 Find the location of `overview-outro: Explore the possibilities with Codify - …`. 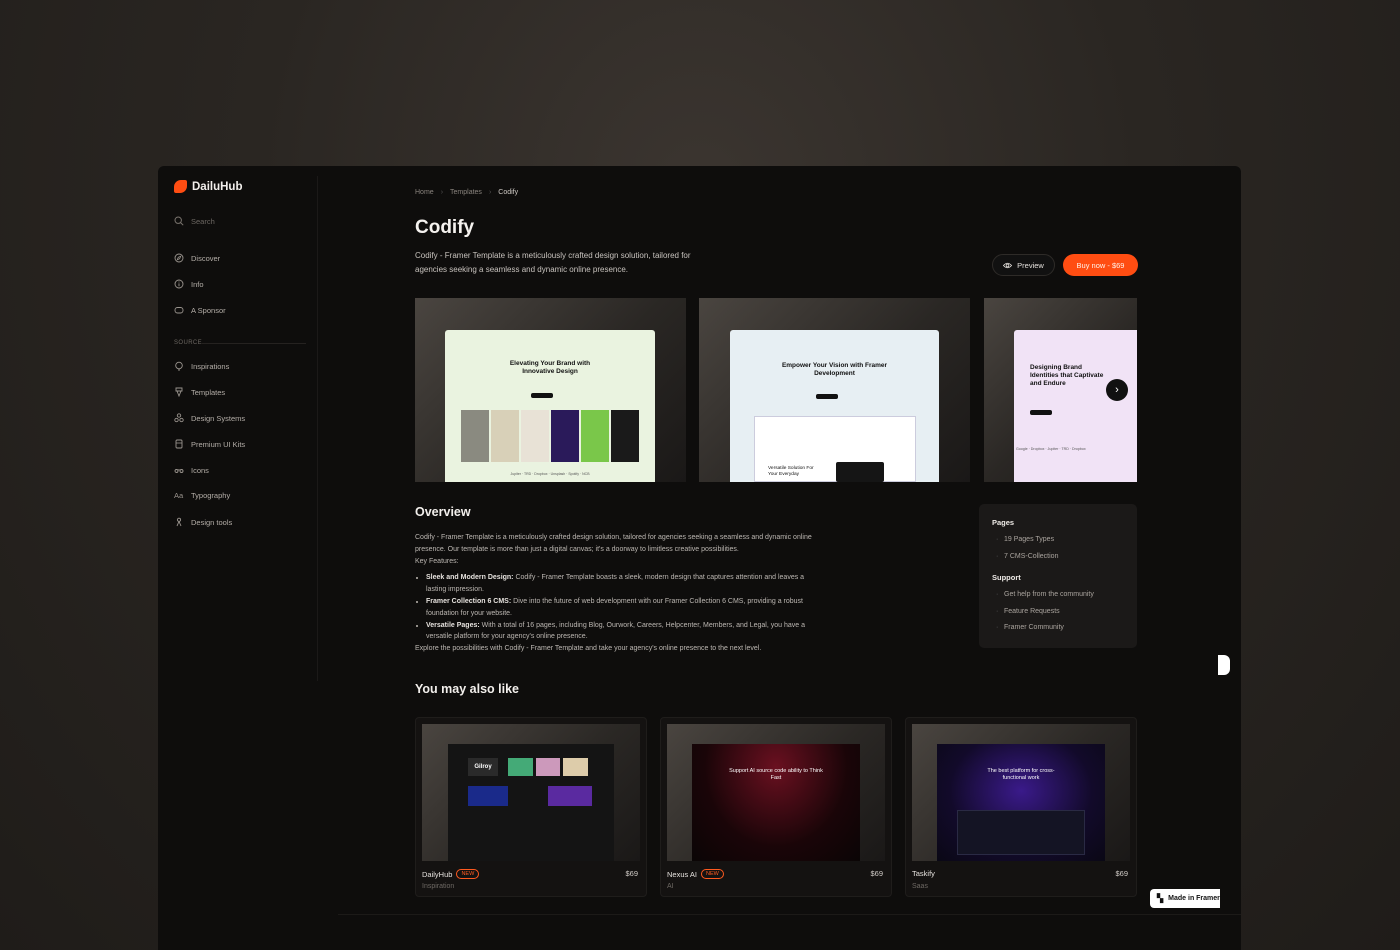

overview-outro: Explore the possibilities with Codify - … is located at coordinates (588, 649).